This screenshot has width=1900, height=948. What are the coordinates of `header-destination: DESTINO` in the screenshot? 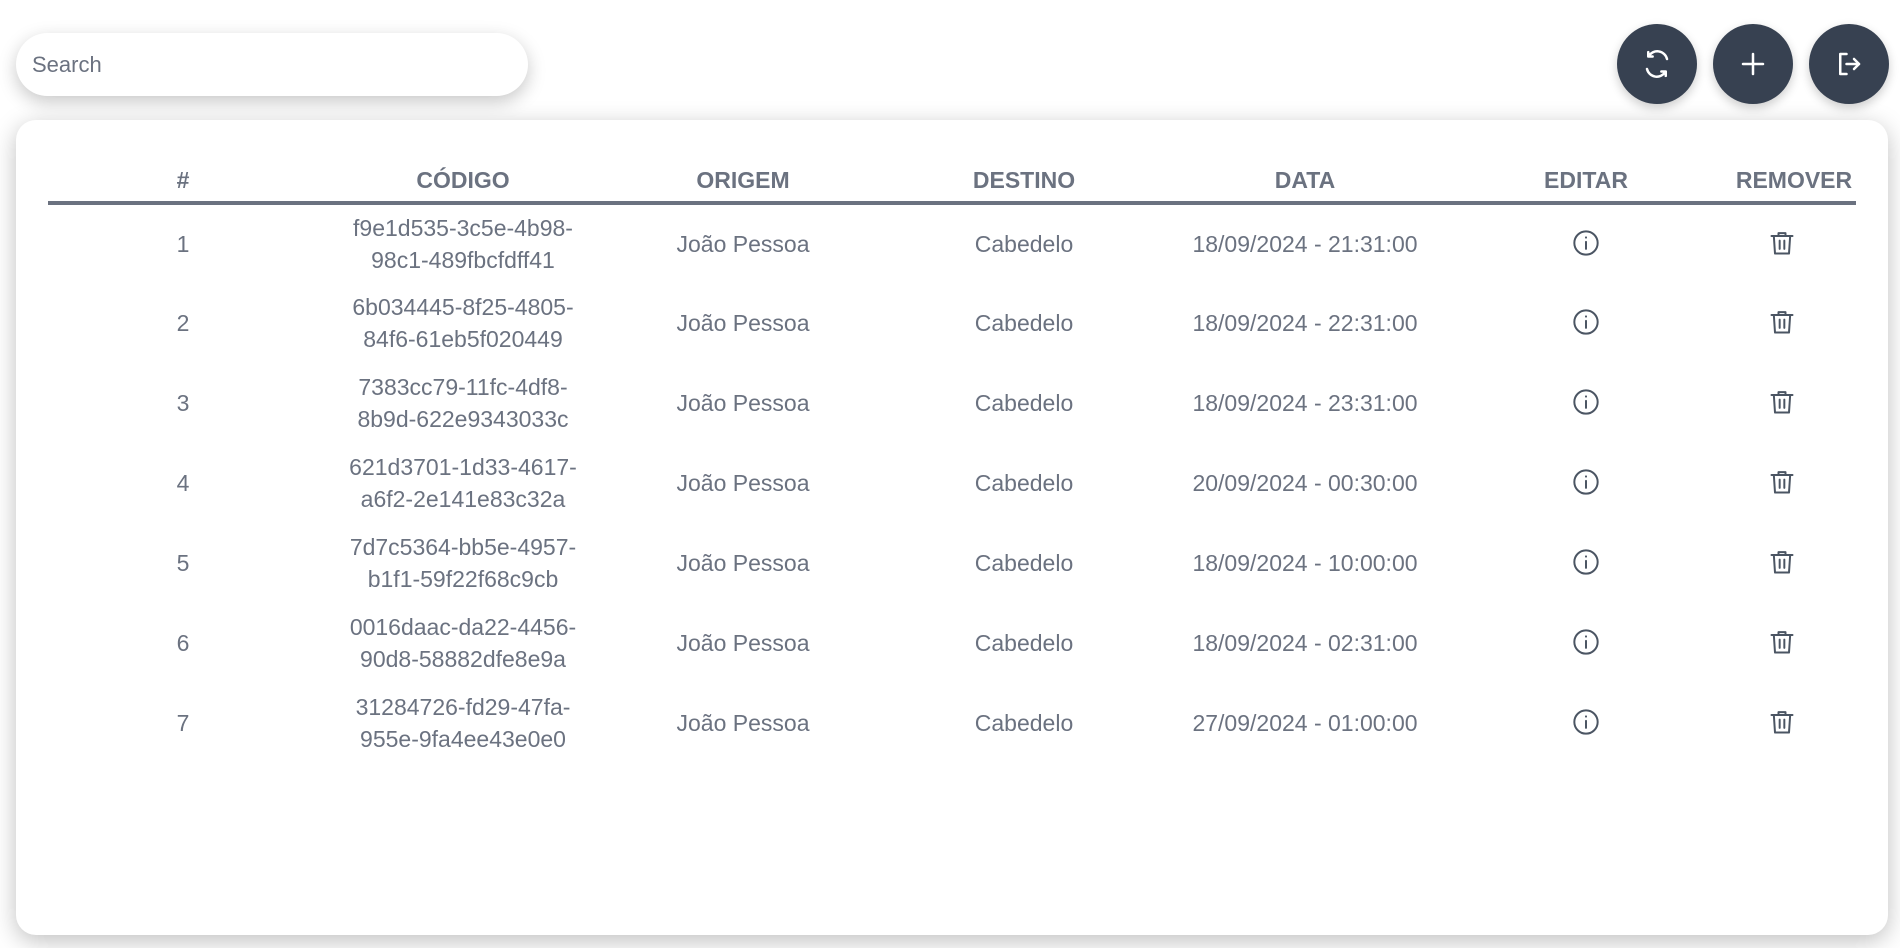 It's located at (1024, 182).